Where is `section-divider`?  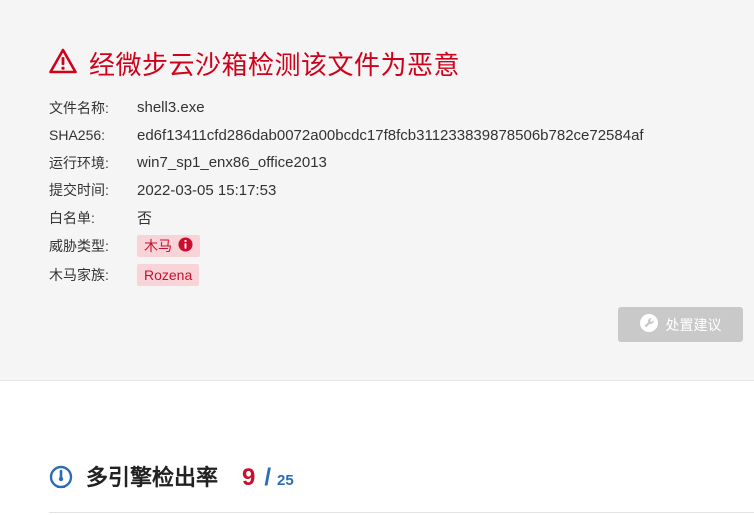 section-divider is located at coordinates (401, 512).